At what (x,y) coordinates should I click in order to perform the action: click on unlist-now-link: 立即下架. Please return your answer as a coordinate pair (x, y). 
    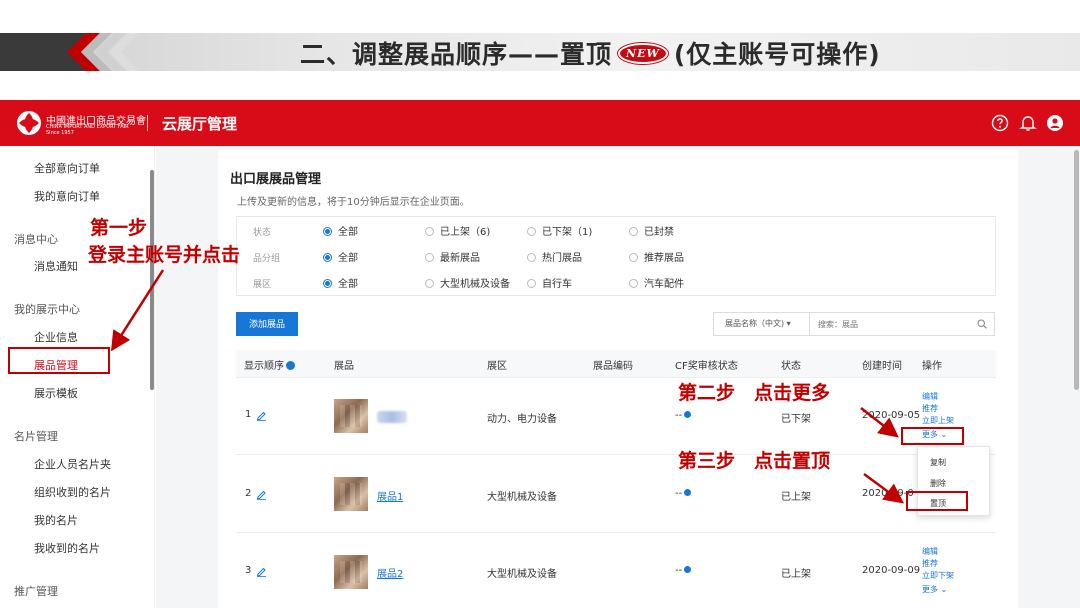
    Looking at the image, I should click on (938, 575).